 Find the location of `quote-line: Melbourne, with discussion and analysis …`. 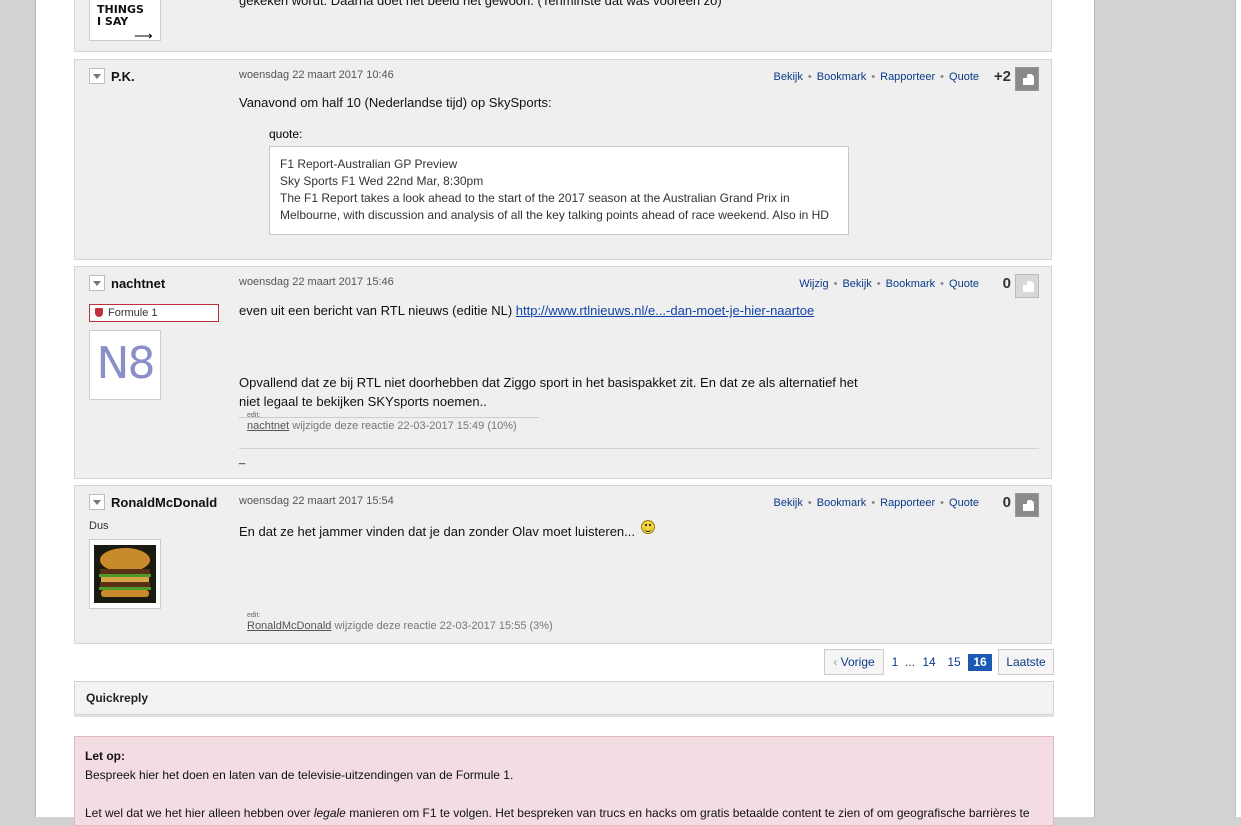

quote-line: Melbourne, with discussion and analysis … is located at coordinates (554, 215).